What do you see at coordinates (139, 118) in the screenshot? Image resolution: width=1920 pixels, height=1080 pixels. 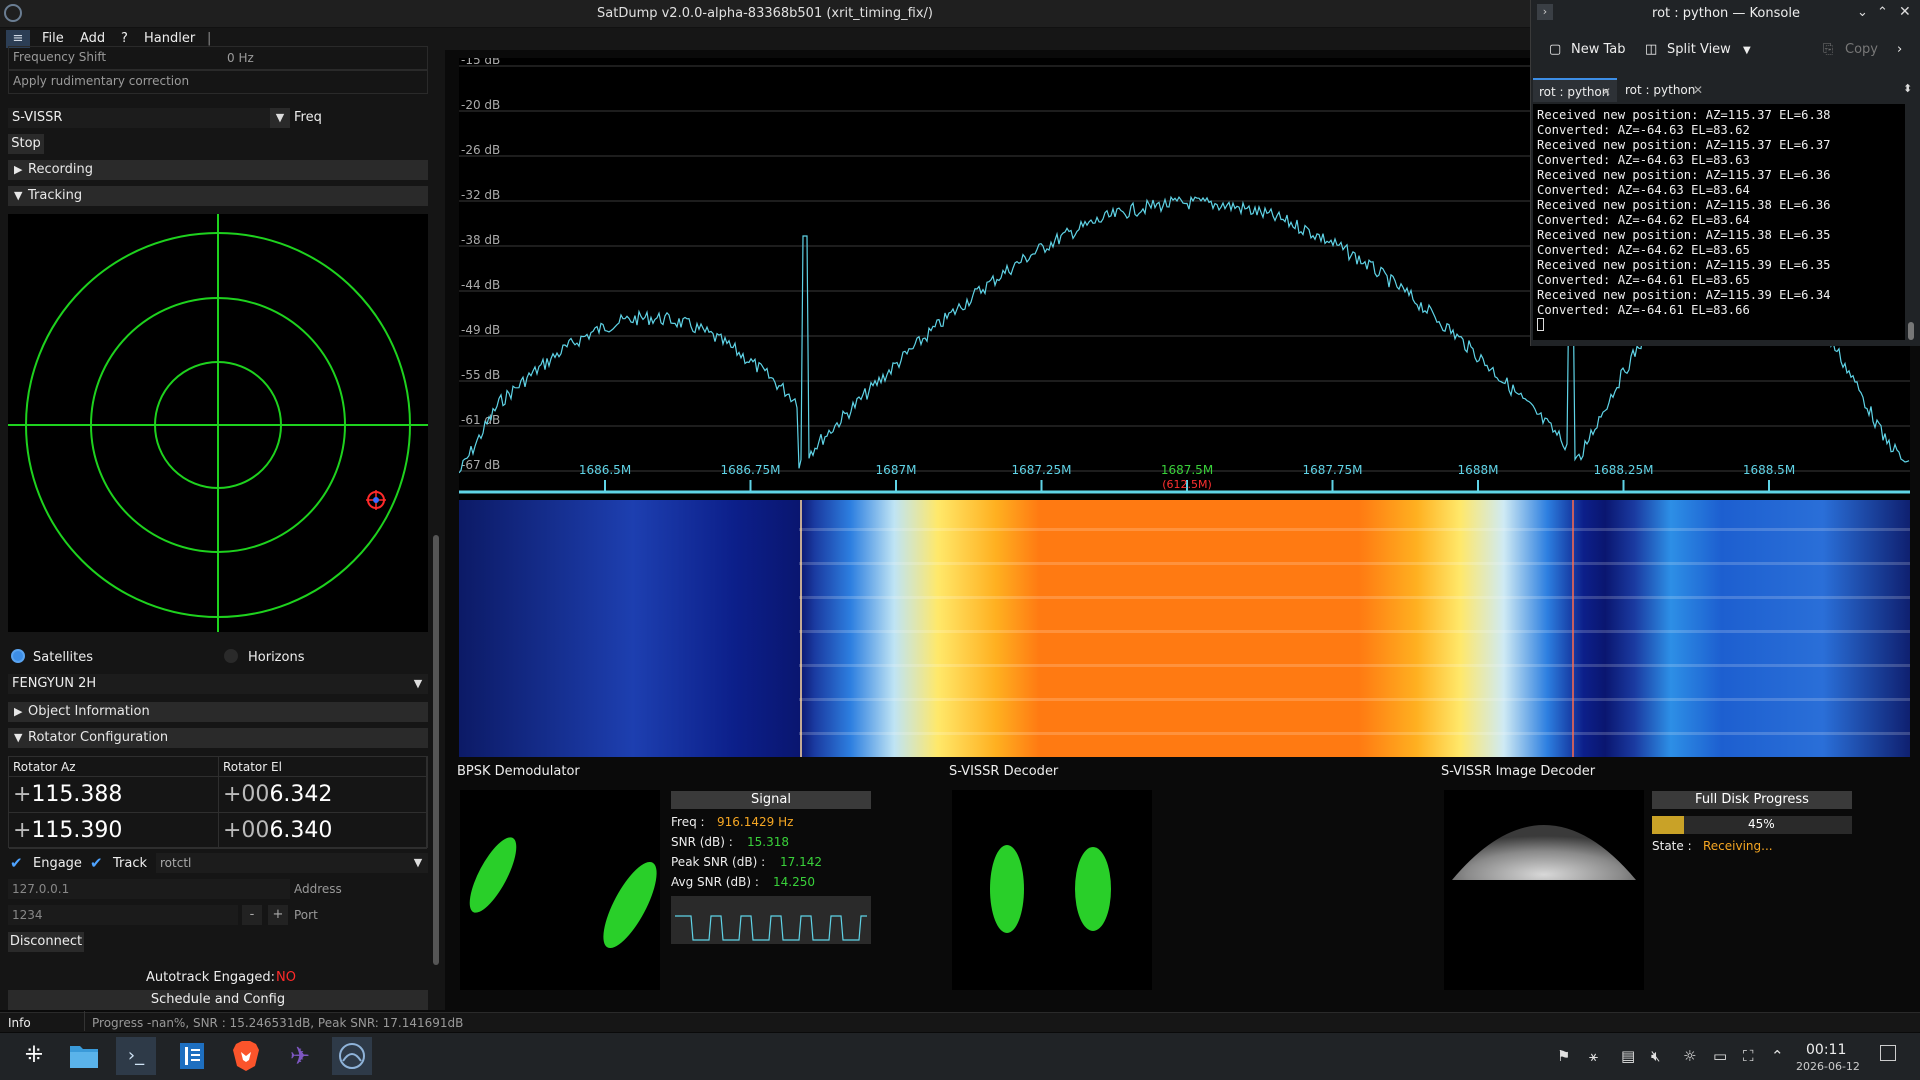 I see `pipeline-select: S-VISSR` at bounding box center [139, 118].